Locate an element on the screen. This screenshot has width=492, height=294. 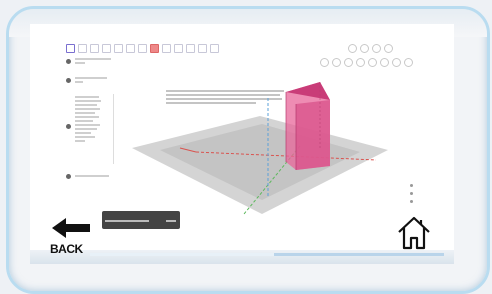
arrow-left-icon is located at coordinates (71, 228).